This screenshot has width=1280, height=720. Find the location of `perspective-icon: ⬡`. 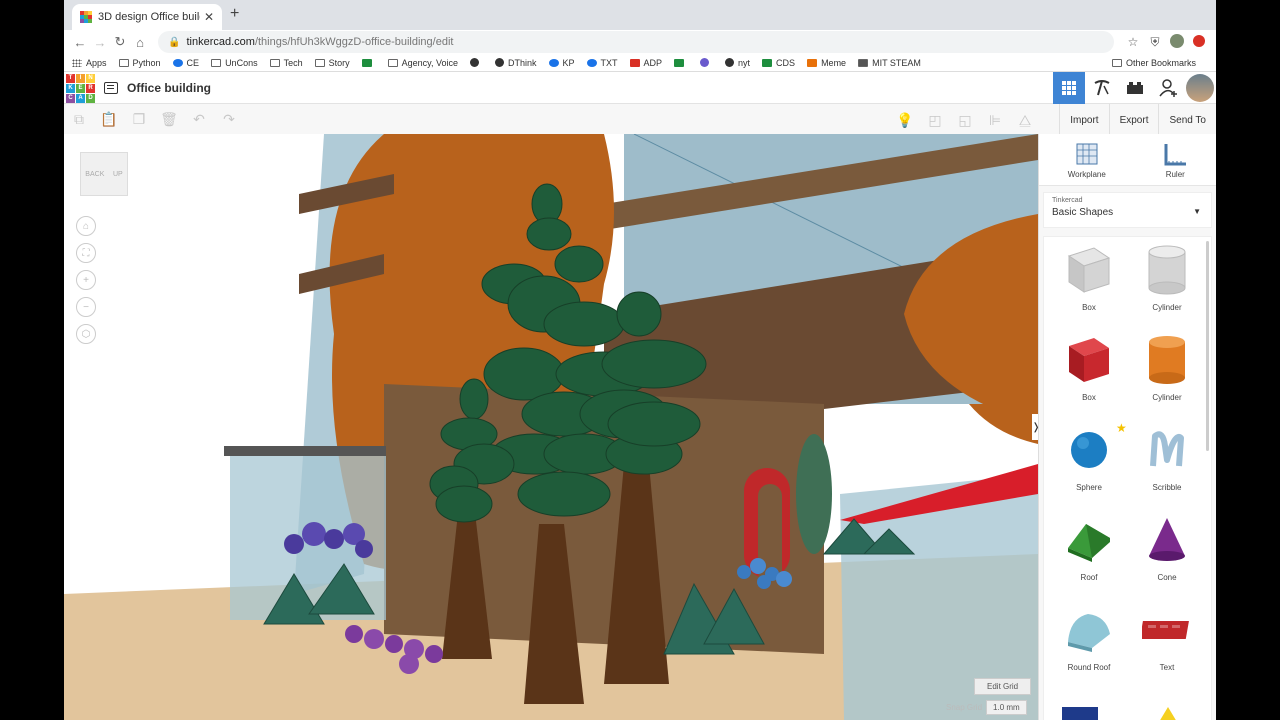

perspective-icon: ⬡ is located at coordinates (86, 334).